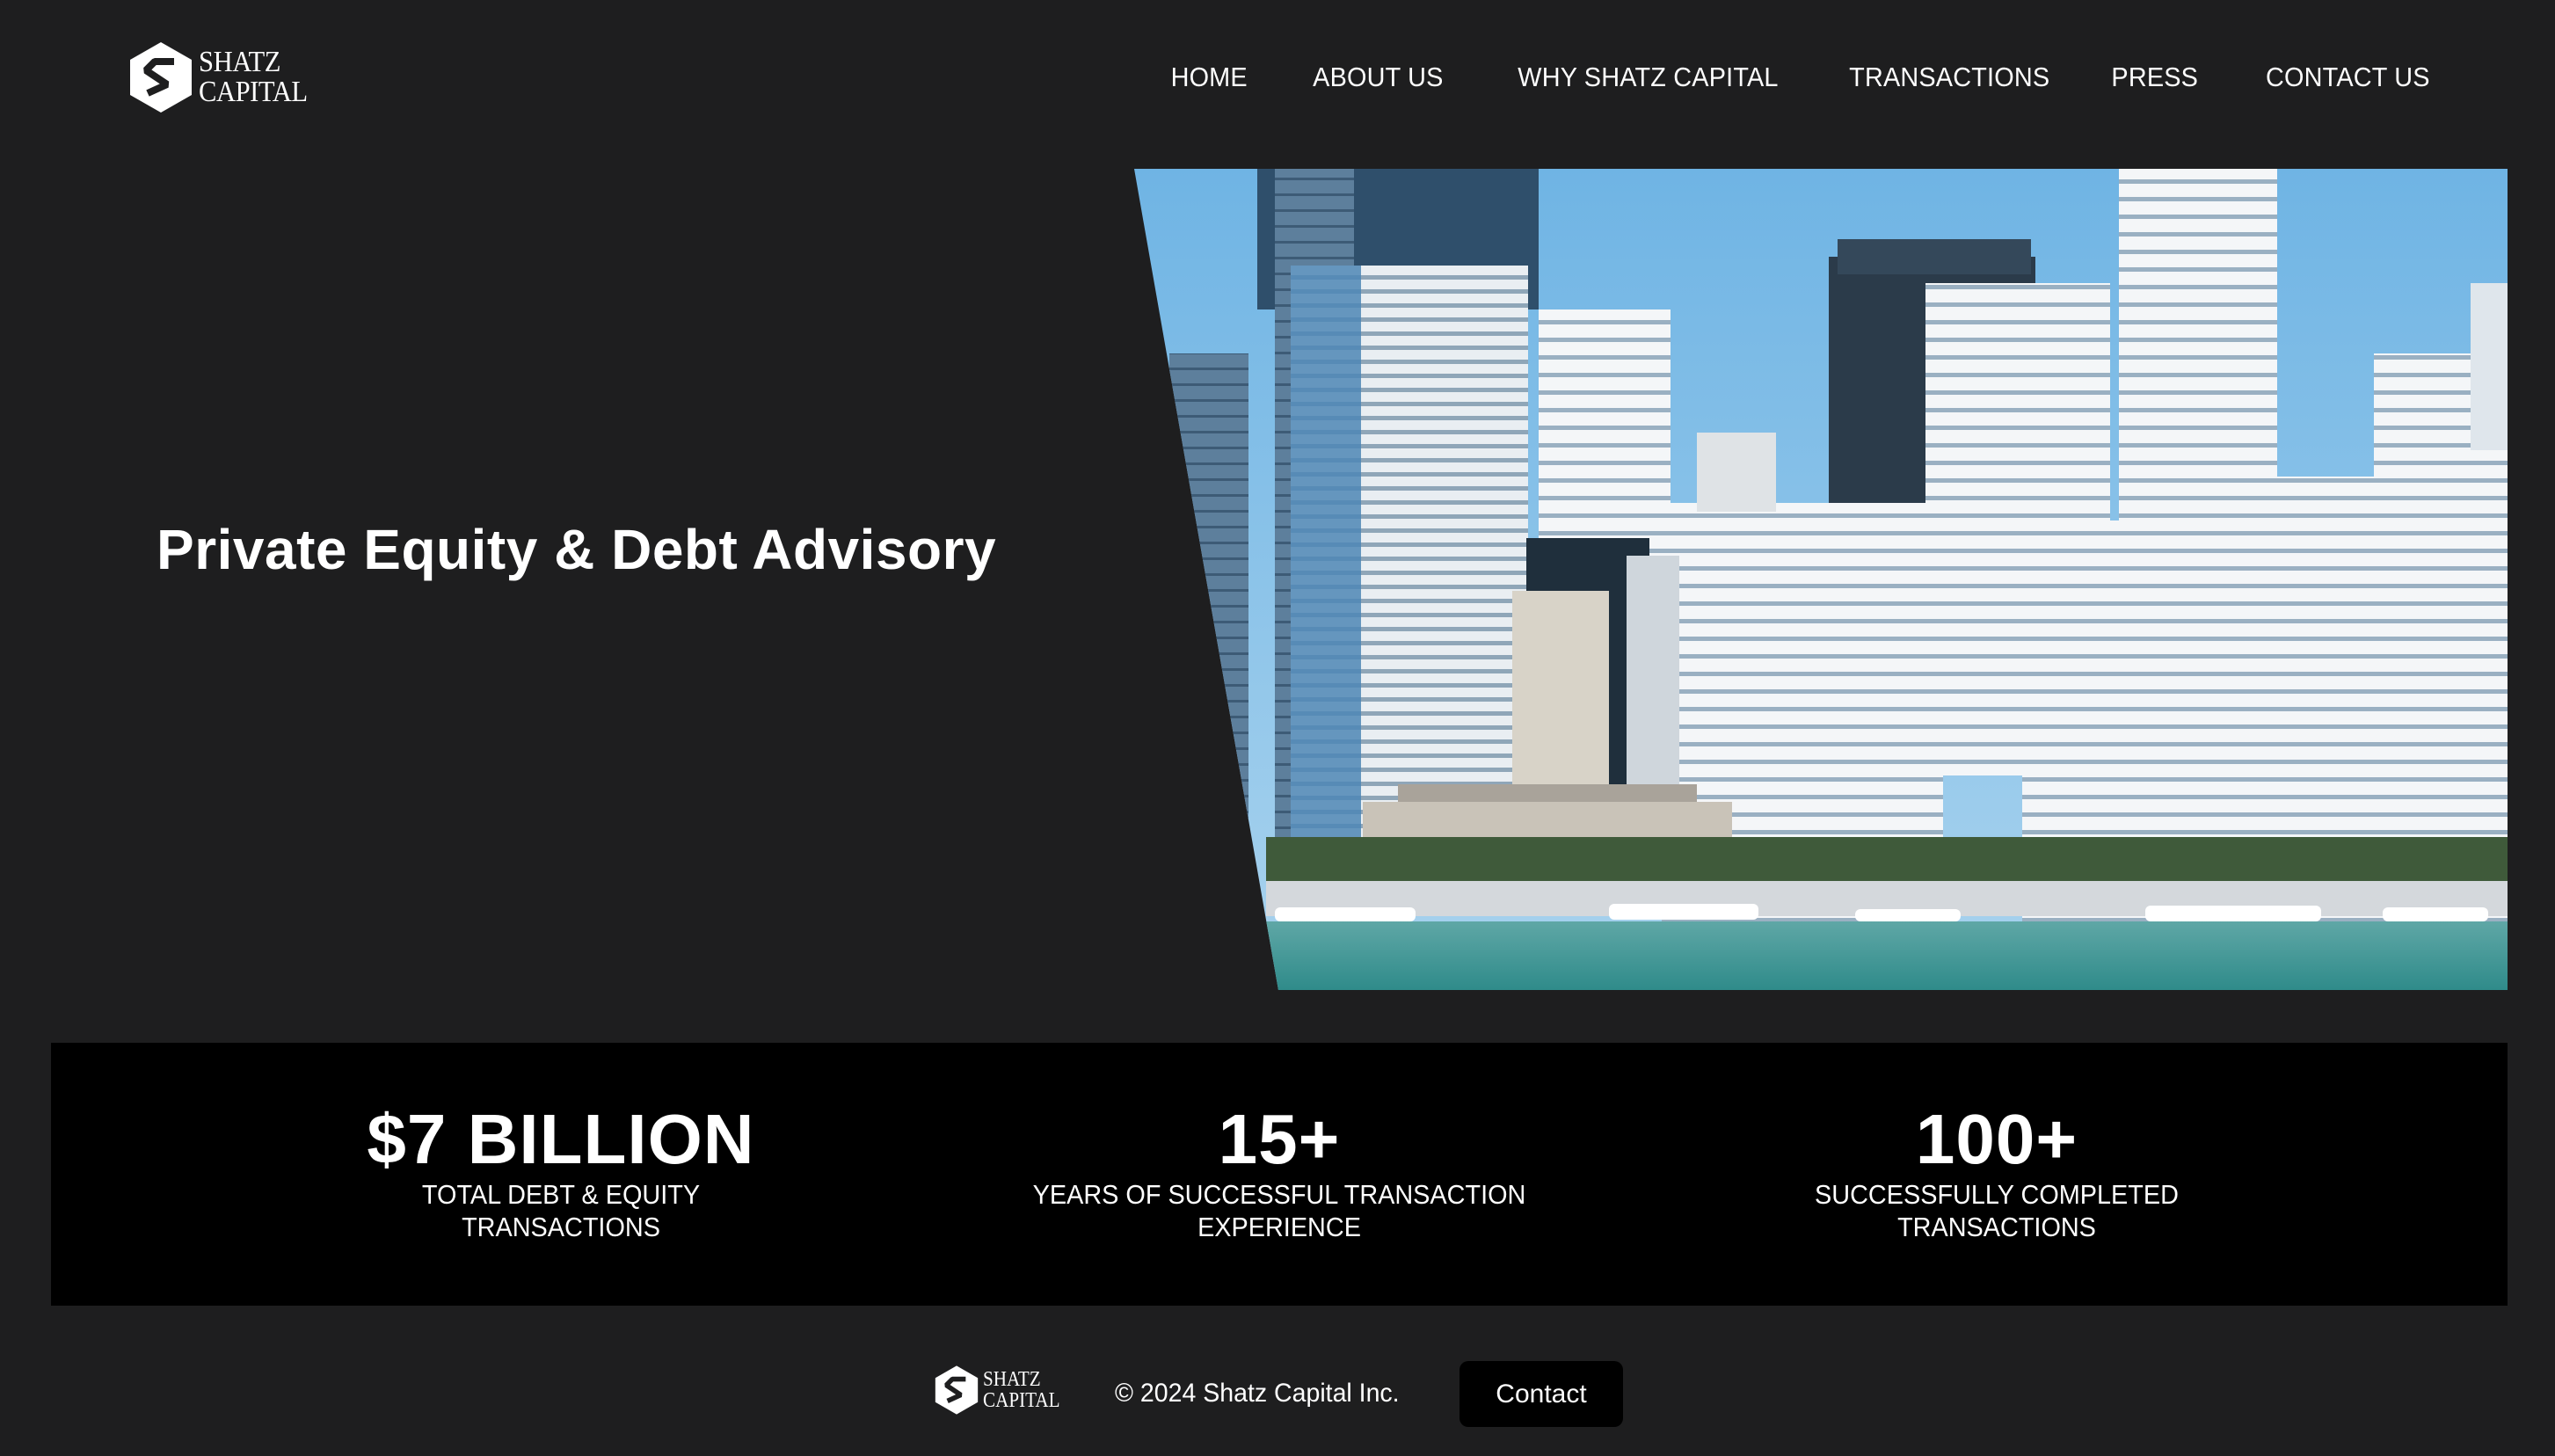 The image size is (2555, 1456). I want to click on brand-line-1: SHATZ, so click(239, 62).